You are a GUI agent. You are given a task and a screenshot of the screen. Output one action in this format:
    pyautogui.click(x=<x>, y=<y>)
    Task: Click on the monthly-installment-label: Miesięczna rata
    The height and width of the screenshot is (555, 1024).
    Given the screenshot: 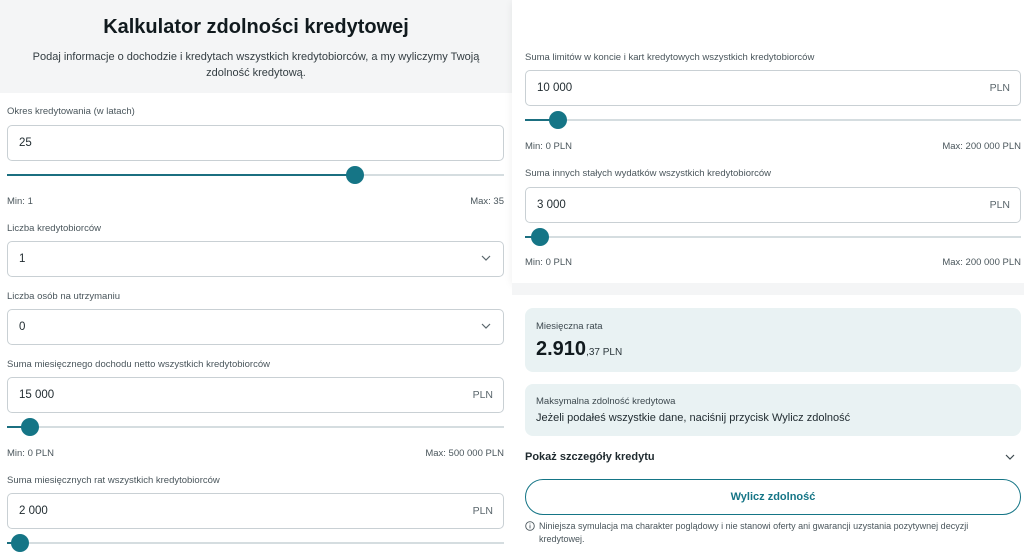 What is the action you would take?
    pyautogui.click(x=569, y=326)
    